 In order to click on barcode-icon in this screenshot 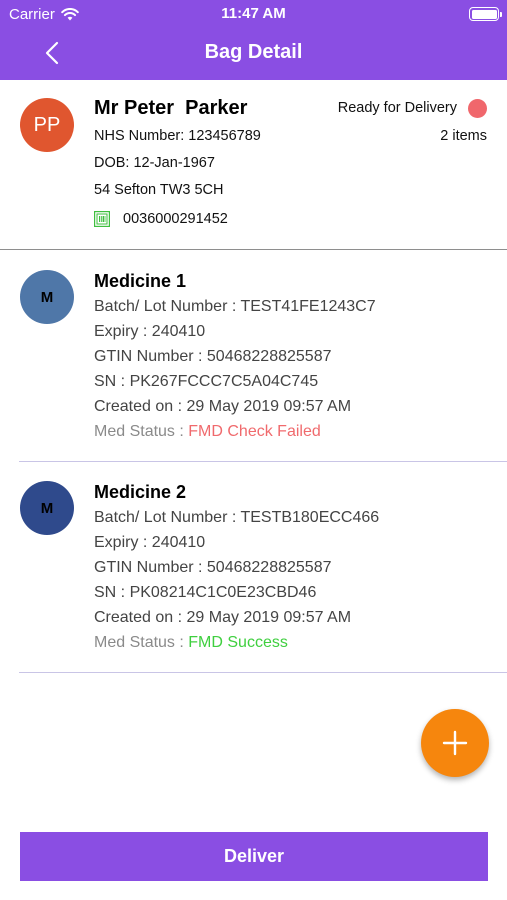, I will do `click(102, 219)`.